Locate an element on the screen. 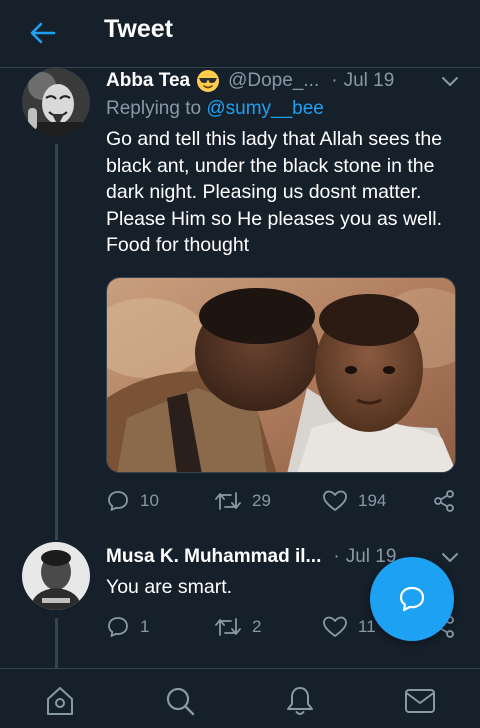 This screenshot has width=480, height=728. search-icon is located at coordinates (180, 701).